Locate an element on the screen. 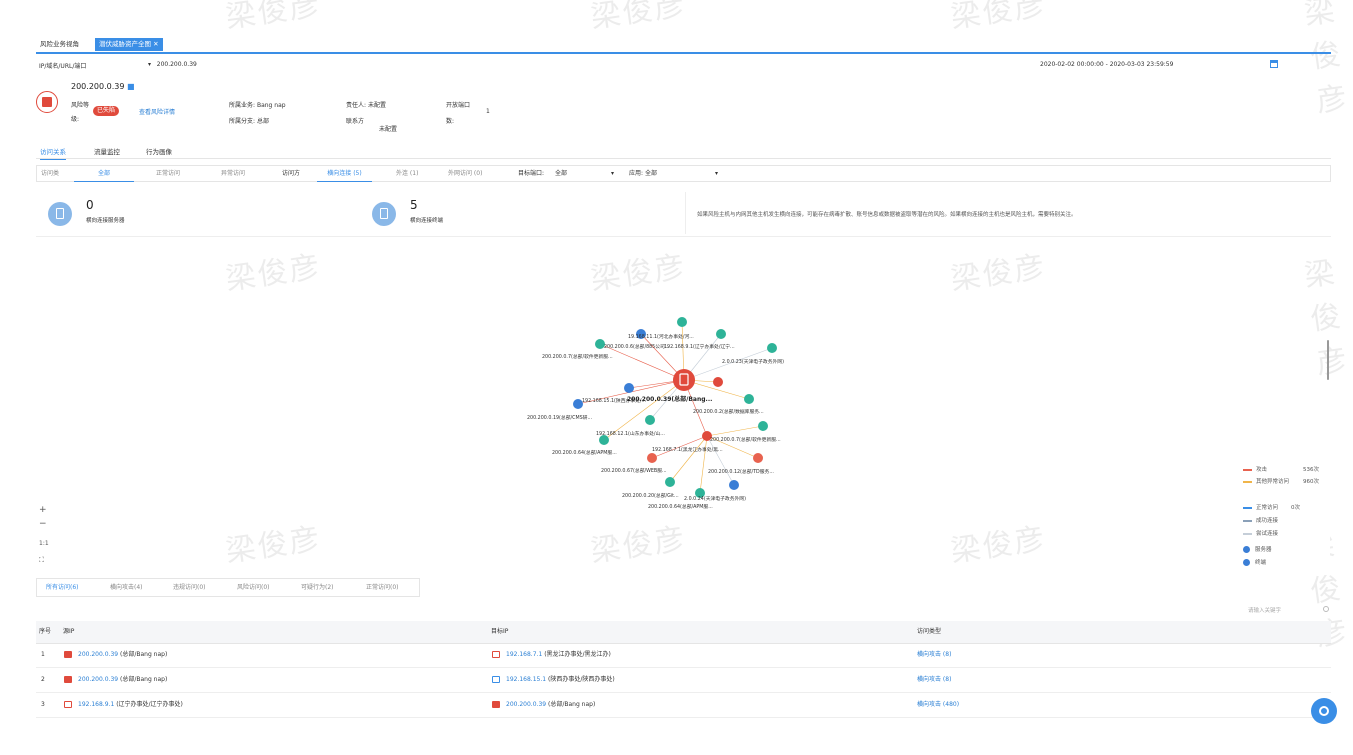 This screenshot has width=1353, height=755. tab-threat-map: 潜伏威胁资产全图 ✕ is located at coordinates (129, 44).